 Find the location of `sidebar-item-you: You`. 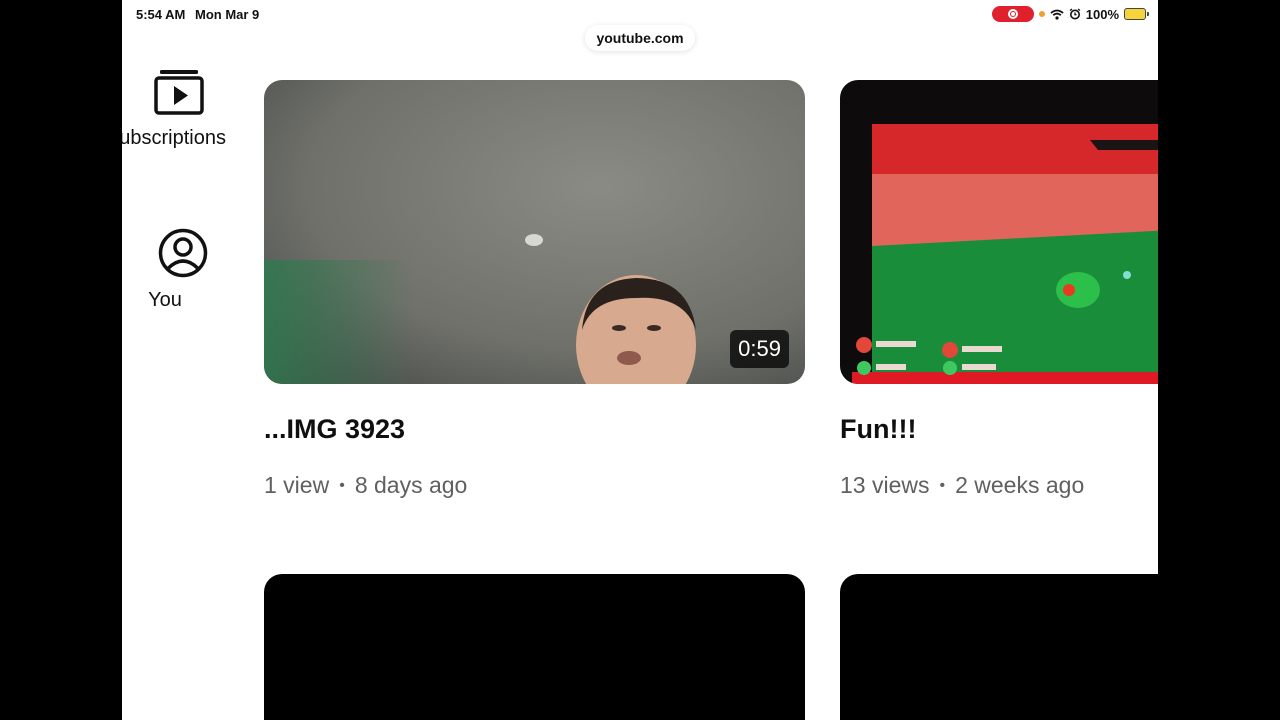

sidebar-item-you: You is located at coordinates (176, 270).